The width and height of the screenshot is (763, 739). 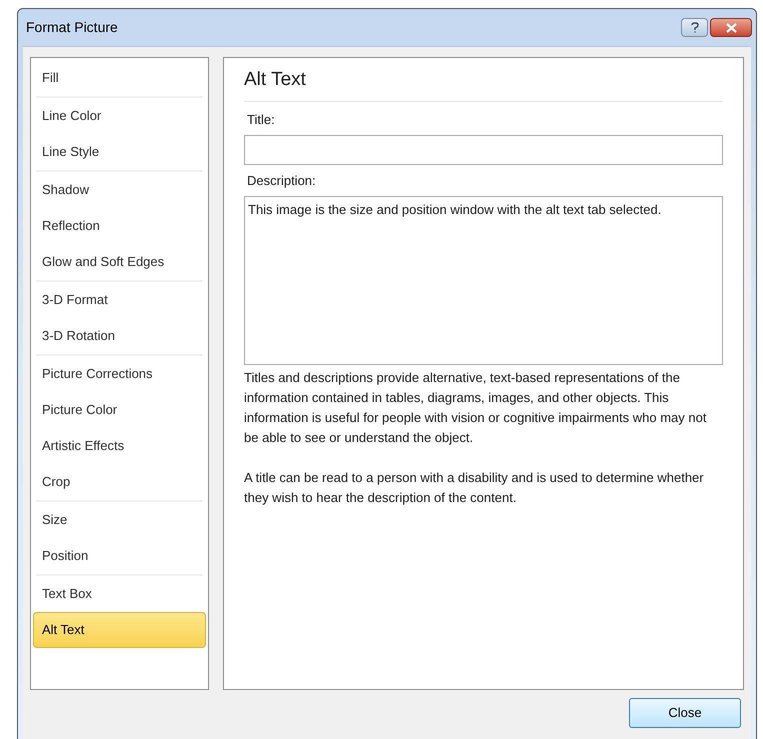 What do you see at coordinates (119, 520) in the screenshot?
I see `category-item: Size` at bounding box center [119, 520].